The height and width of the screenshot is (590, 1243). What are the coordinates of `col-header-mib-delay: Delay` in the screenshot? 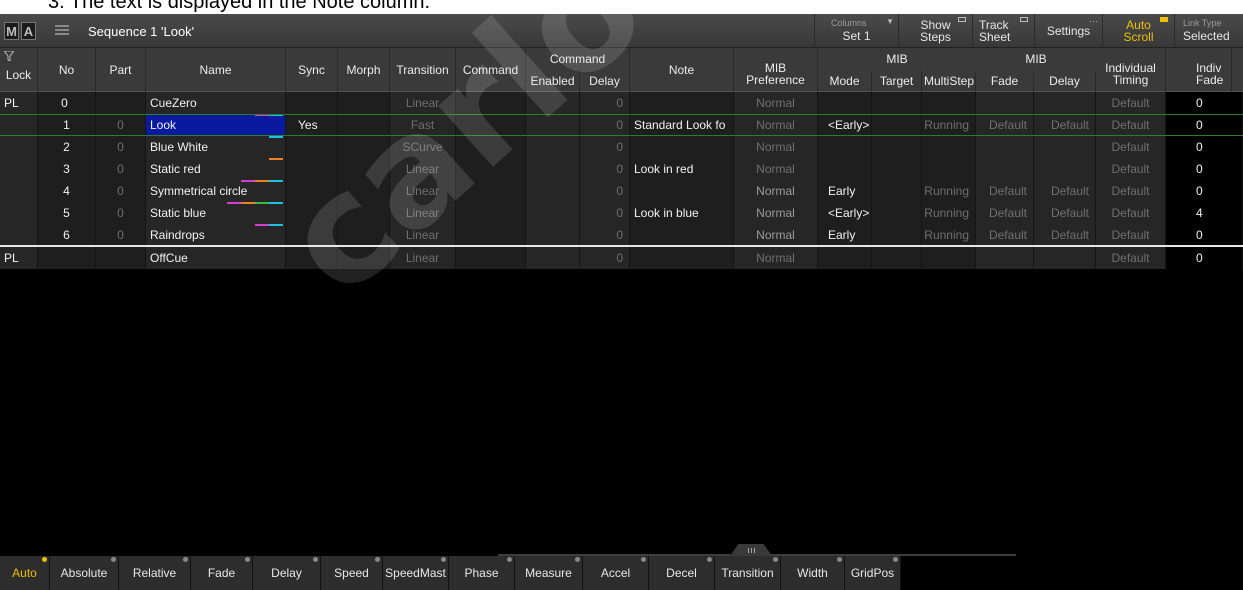 It's located at (1065, 81).